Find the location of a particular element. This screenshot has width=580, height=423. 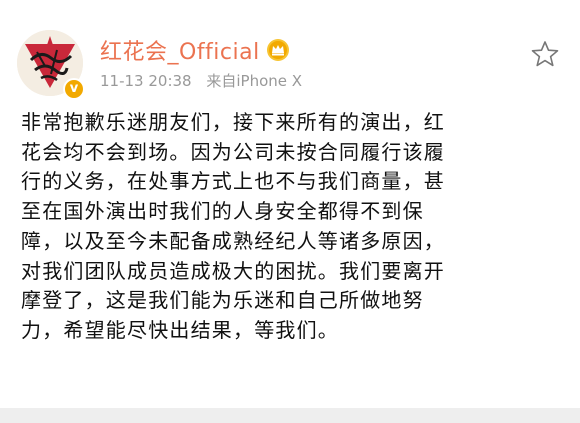

post-body-line: 至在国外演出时我们的人身安全都得不到保 is located at coordinates (222, 211).